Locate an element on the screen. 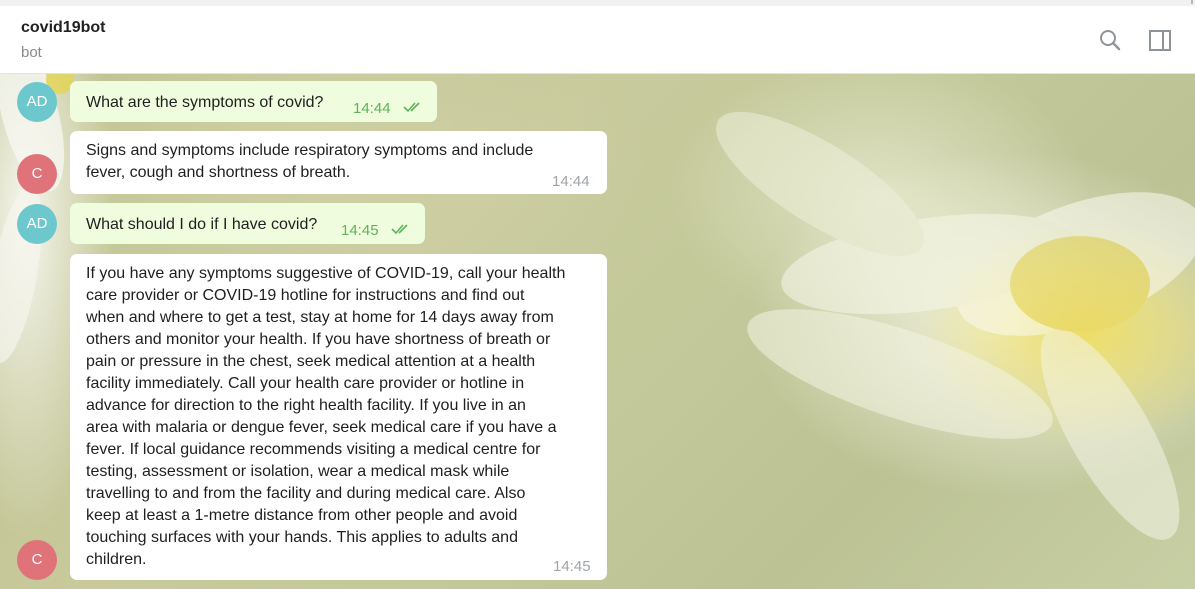  chat-status: bot is located at coordinates (31, 52).